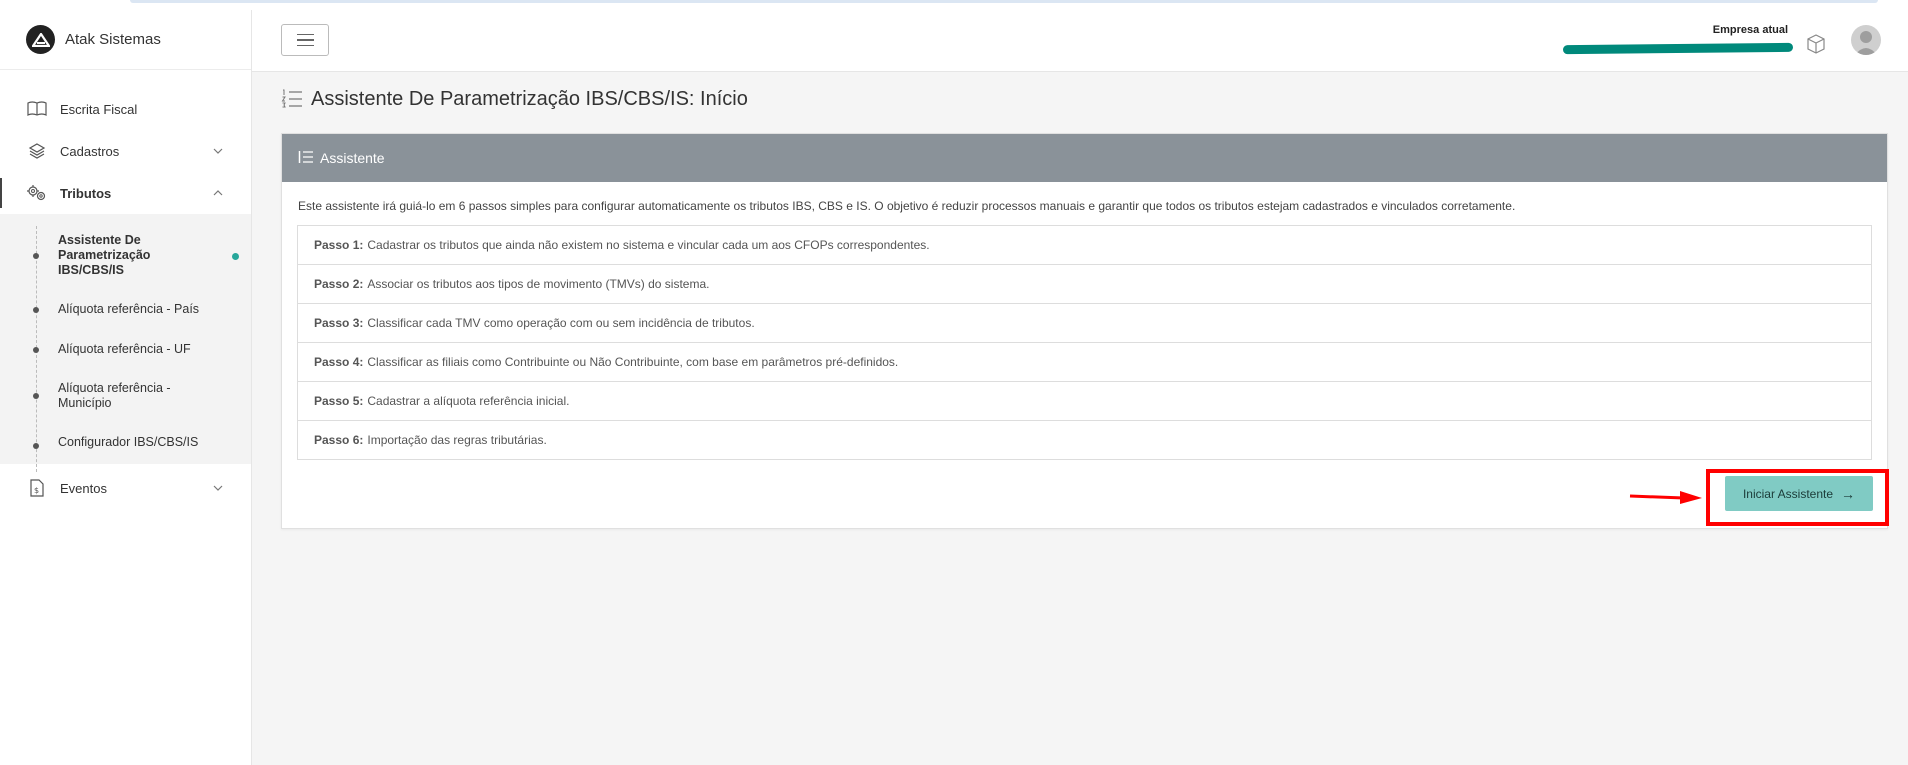  Describe the element at coordinates (457, 440) in the screenshot. I see `step-text: Importação das regras tributárias.` at that location.